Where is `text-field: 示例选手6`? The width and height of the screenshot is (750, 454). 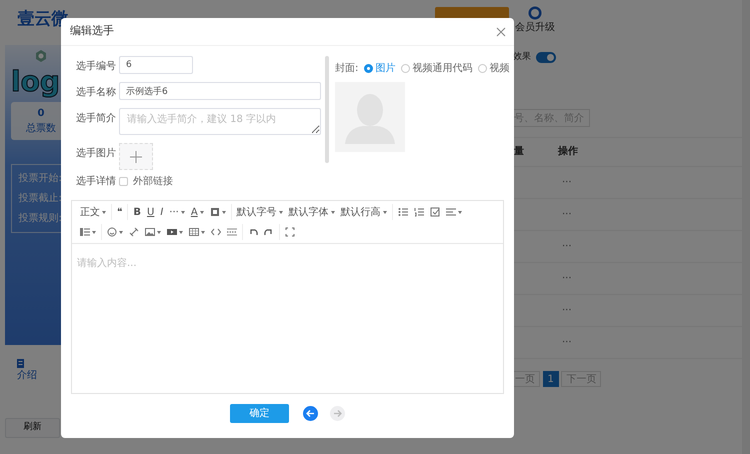
text-field: 示例选手6 is located at coordinates (220, 91).